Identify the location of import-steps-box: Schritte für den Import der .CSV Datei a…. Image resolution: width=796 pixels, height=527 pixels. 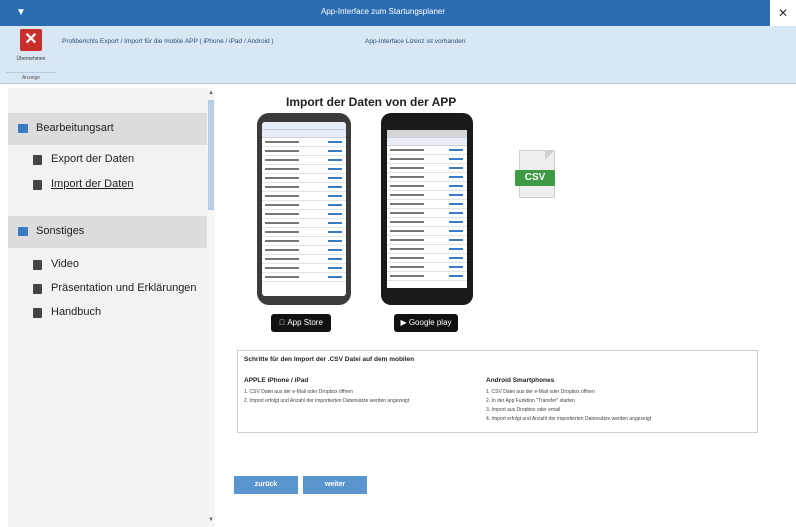
(497, 391).